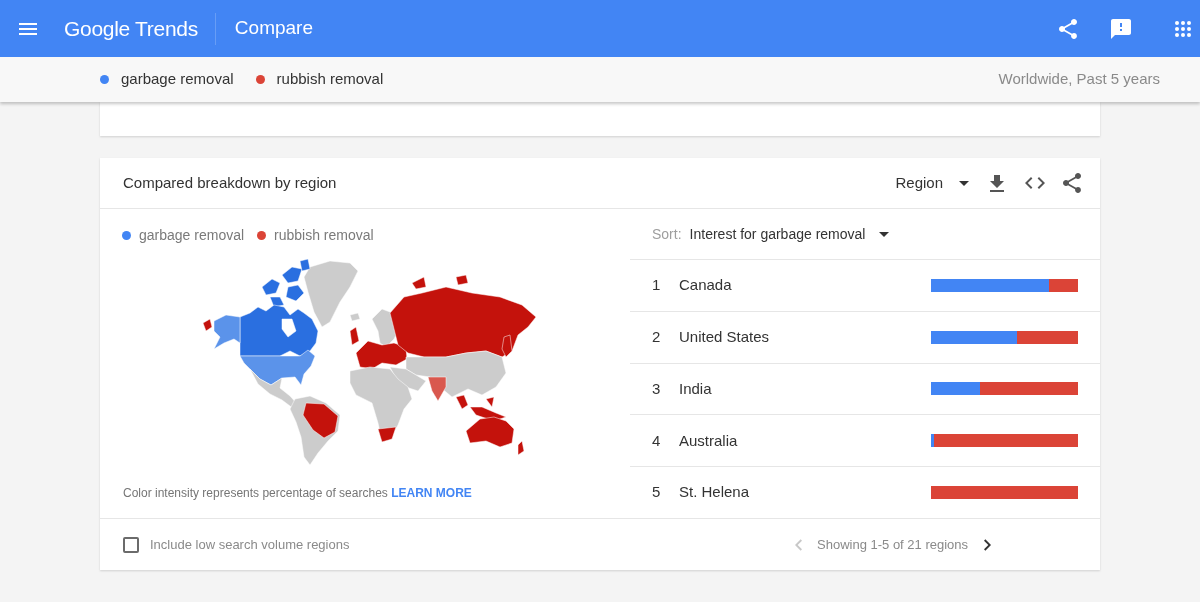 Image resolution: width=1200 pixels, height=602 pixels. Describe the element at coordinates (297, 493) in the screenshot. I see `map-note: Color intensity represents percentage of searches LEARN MORE` at that location.